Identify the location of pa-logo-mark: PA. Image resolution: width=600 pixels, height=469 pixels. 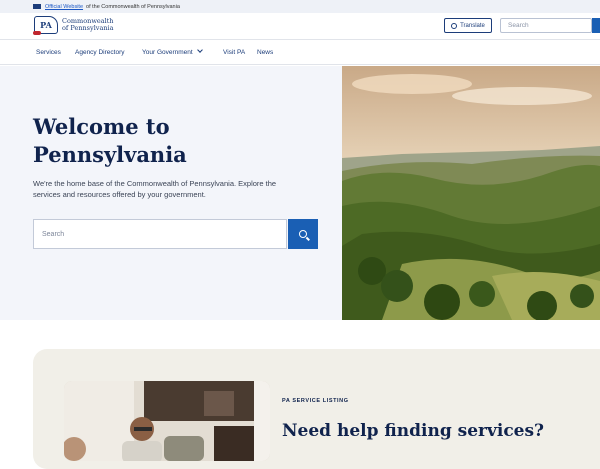
(45, 25).